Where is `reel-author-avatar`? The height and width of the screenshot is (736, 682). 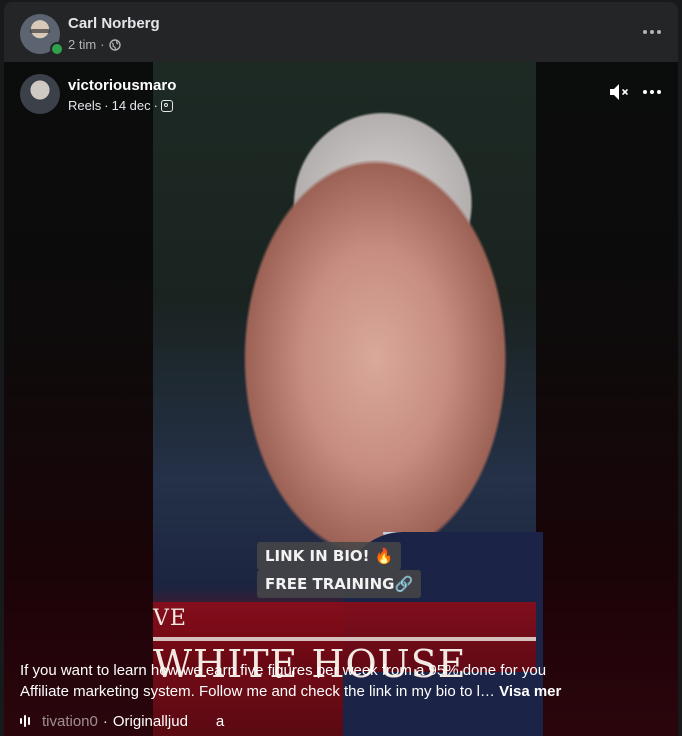 reel-author-avatar is located at coordinates (40, 94).